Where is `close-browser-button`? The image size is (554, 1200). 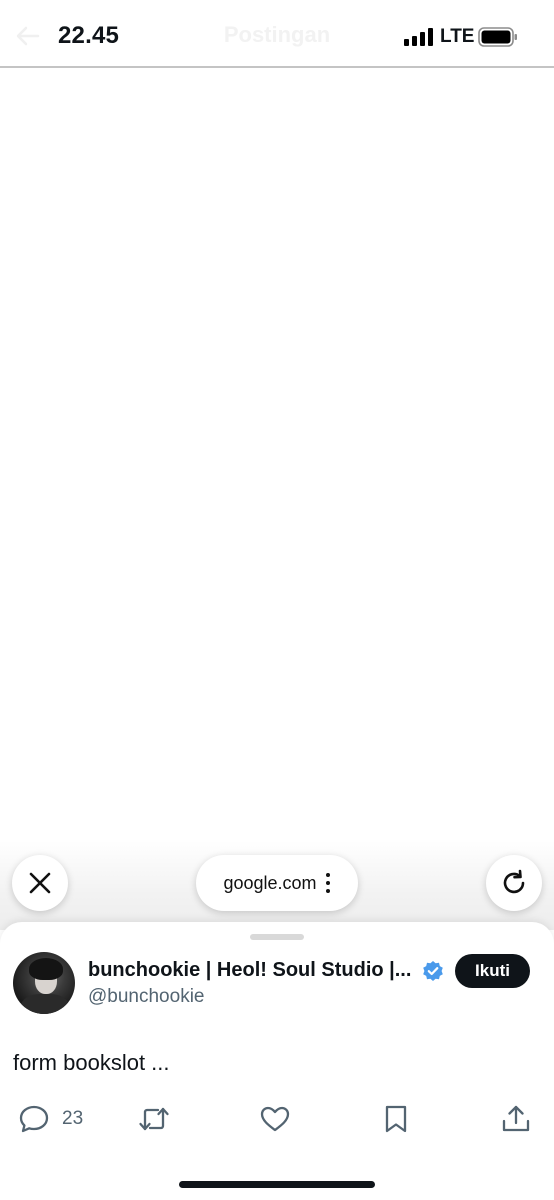 close-browser-button is located at coordinates (40, 883).